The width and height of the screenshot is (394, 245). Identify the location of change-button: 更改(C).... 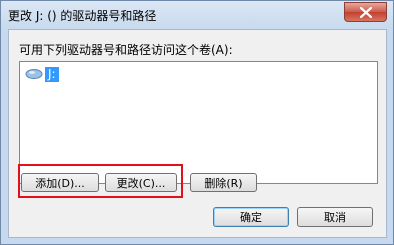
(141, 182).